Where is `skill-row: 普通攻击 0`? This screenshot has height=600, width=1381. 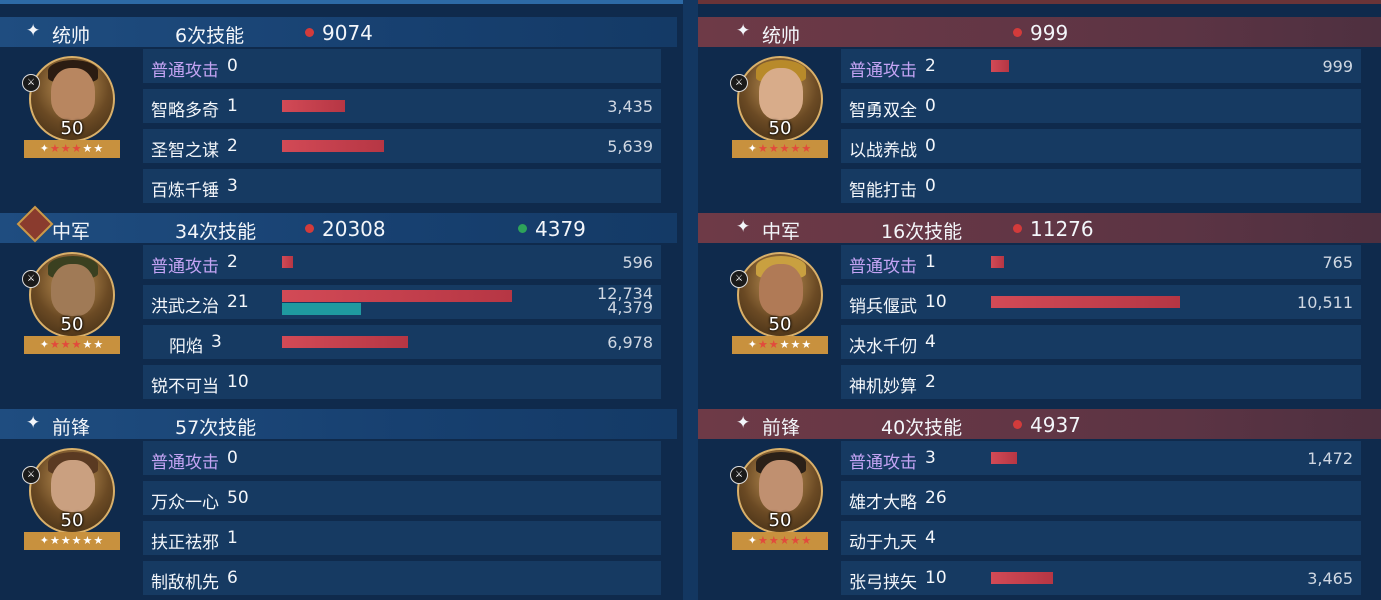
skill-row: 普通攻击 0 is located at coordinates (402, 66).